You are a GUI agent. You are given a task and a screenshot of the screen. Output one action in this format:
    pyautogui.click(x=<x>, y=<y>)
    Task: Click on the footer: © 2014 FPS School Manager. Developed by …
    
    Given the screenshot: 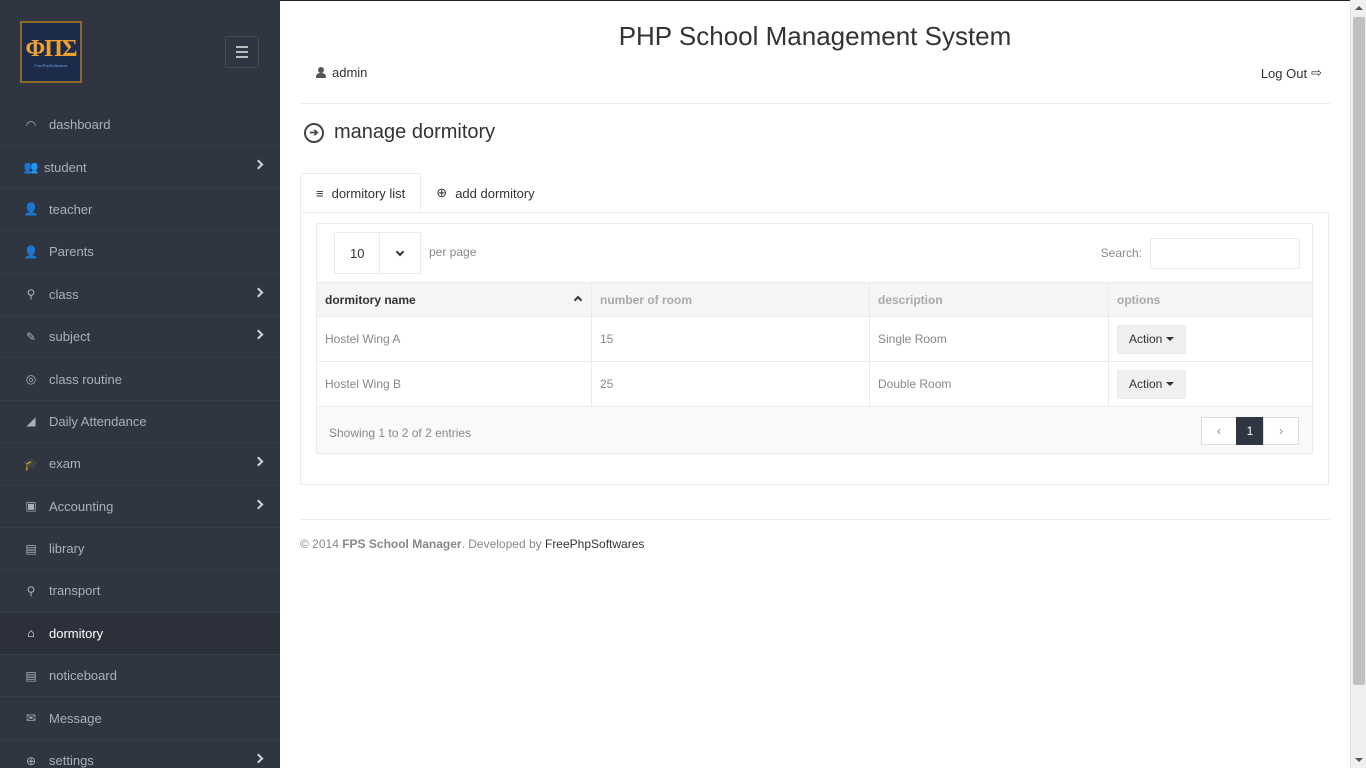 What is the action you would take?
    pyautogui.click(x=472, y=544)
    